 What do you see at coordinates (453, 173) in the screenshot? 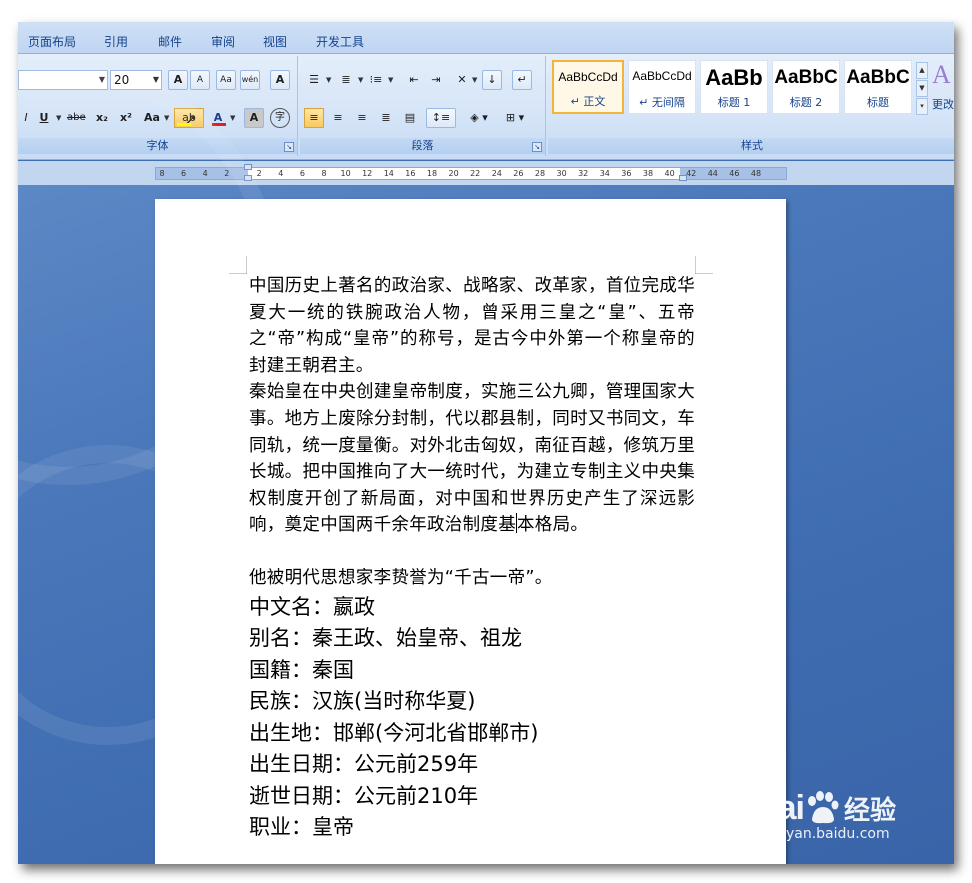
I see `ruler-tick-label: 20` at bounding box center [453, 173].